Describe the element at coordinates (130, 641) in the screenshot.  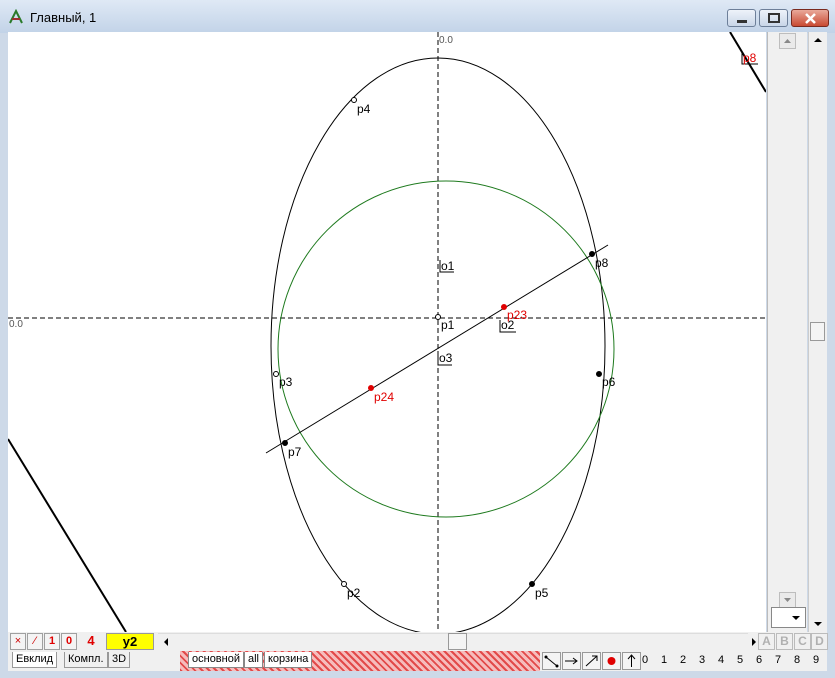
I see `current-layer-field: y2` at that location.